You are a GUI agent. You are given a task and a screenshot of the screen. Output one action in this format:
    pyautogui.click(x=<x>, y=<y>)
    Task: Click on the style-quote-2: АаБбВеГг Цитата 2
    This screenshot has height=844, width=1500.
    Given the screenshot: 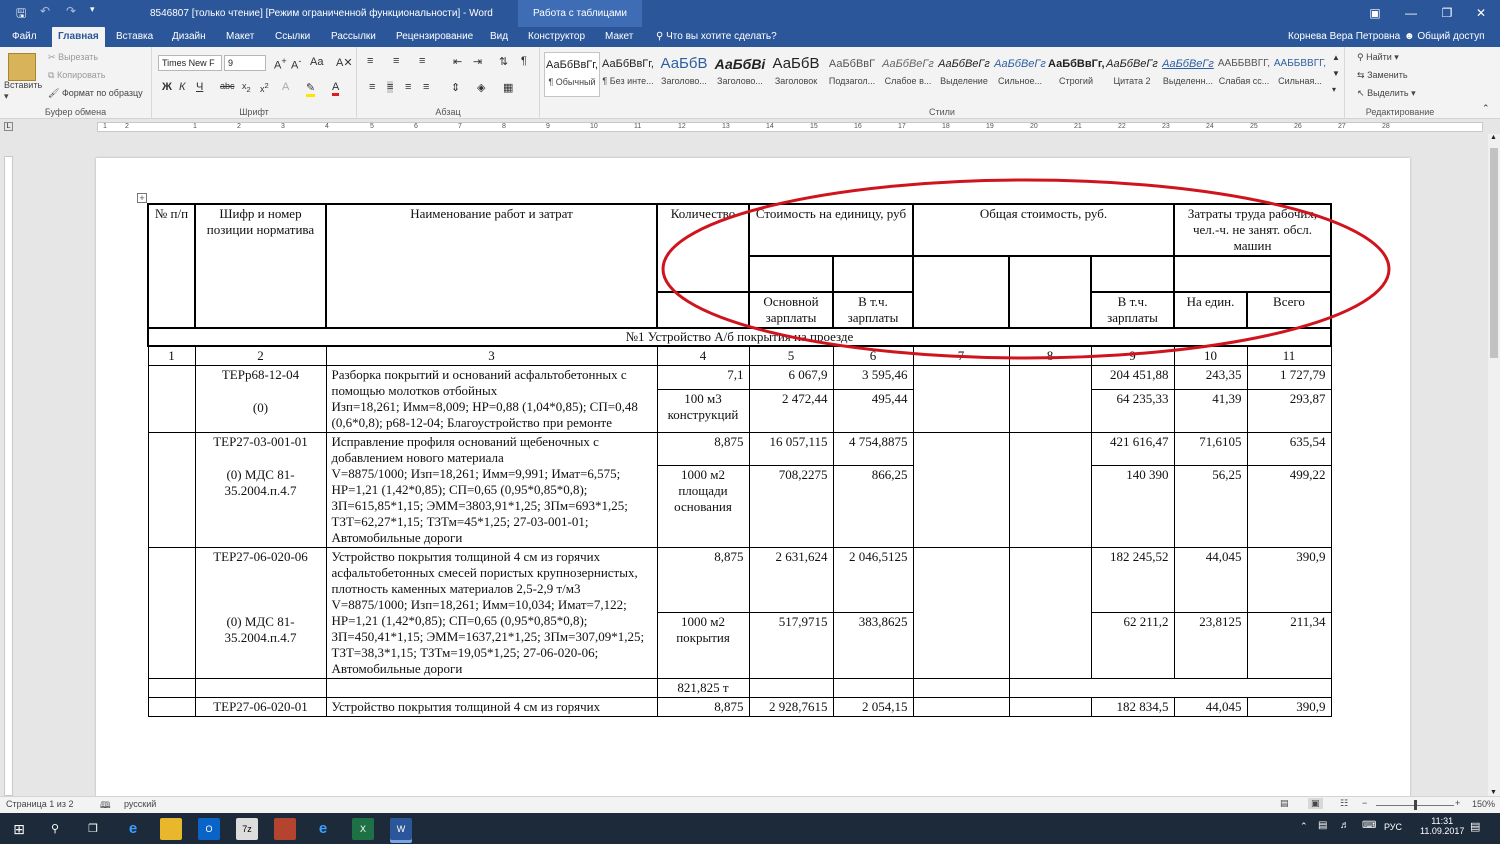 What is the action you would take?
    pyautogui.click(x=1132, y=74)
    